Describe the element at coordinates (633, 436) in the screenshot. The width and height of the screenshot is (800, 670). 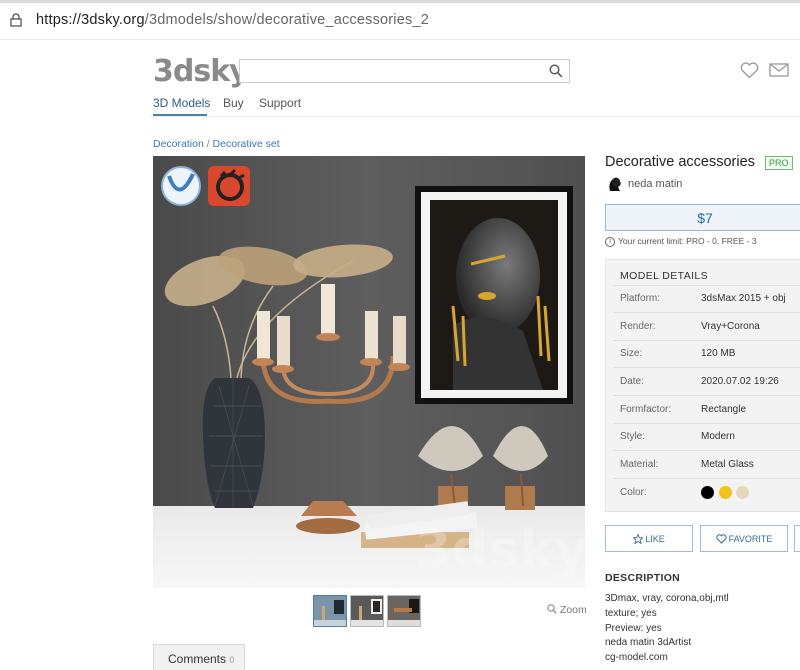
I see `detail-key-style: Style:` at that location.